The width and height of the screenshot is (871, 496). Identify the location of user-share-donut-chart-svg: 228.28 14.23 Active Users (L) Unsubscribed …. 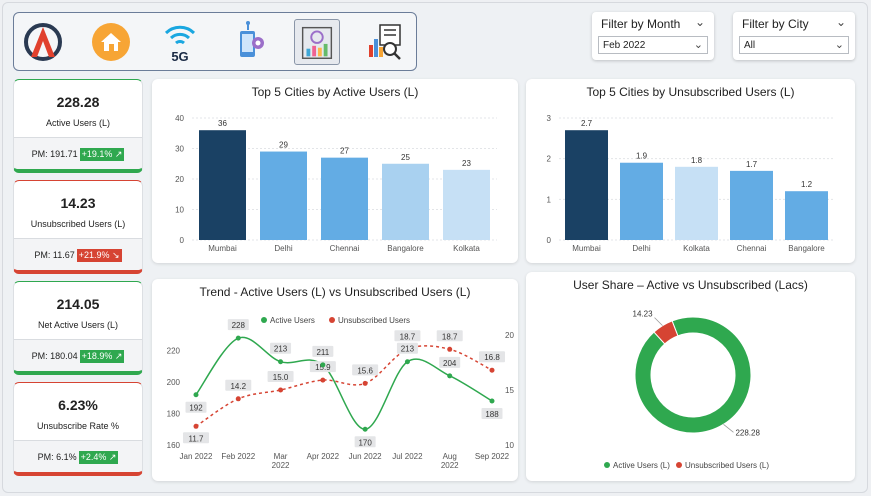
(686, 390).